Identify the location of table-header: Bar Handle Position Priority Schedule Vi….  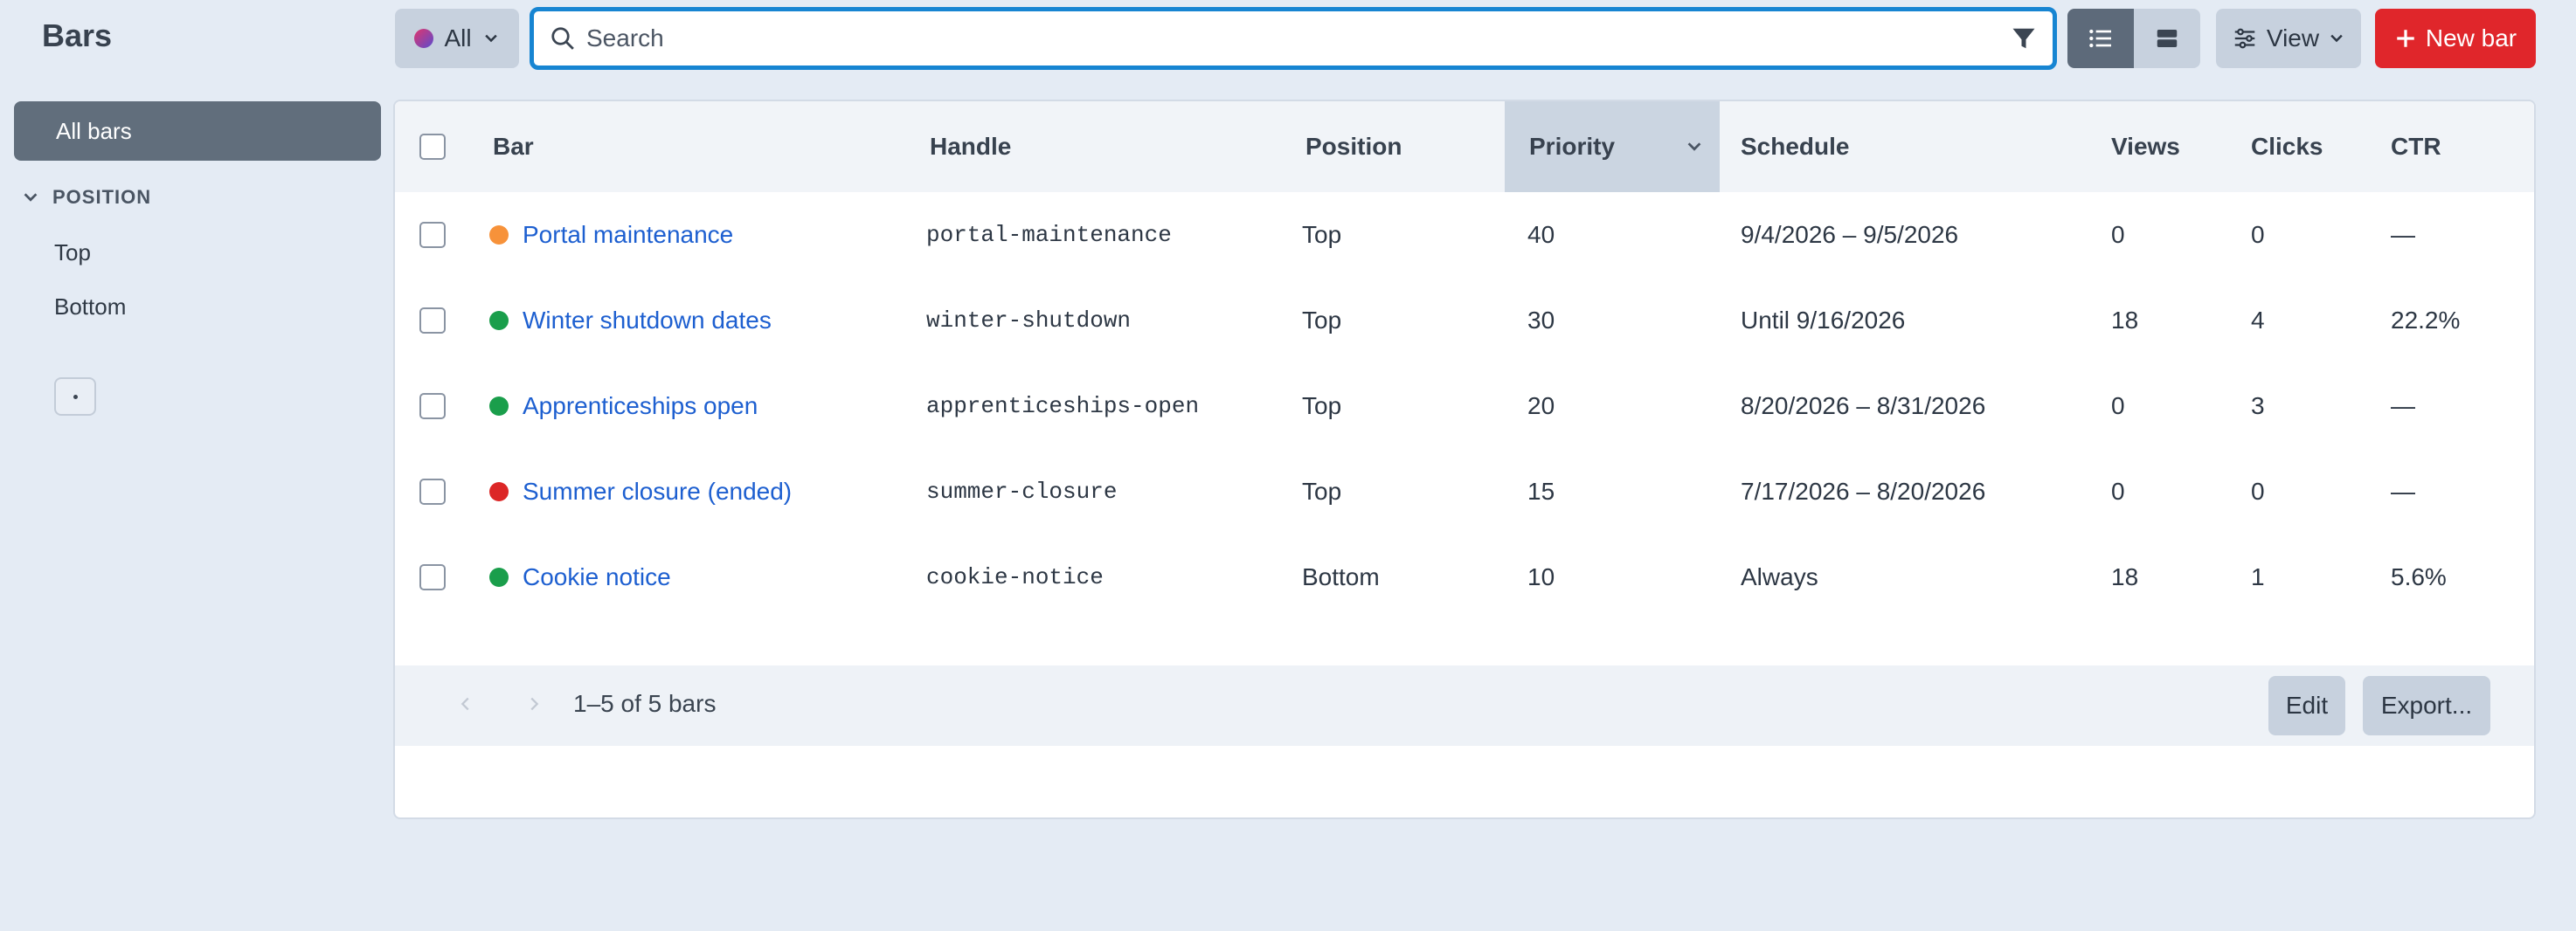
(1464, 146).